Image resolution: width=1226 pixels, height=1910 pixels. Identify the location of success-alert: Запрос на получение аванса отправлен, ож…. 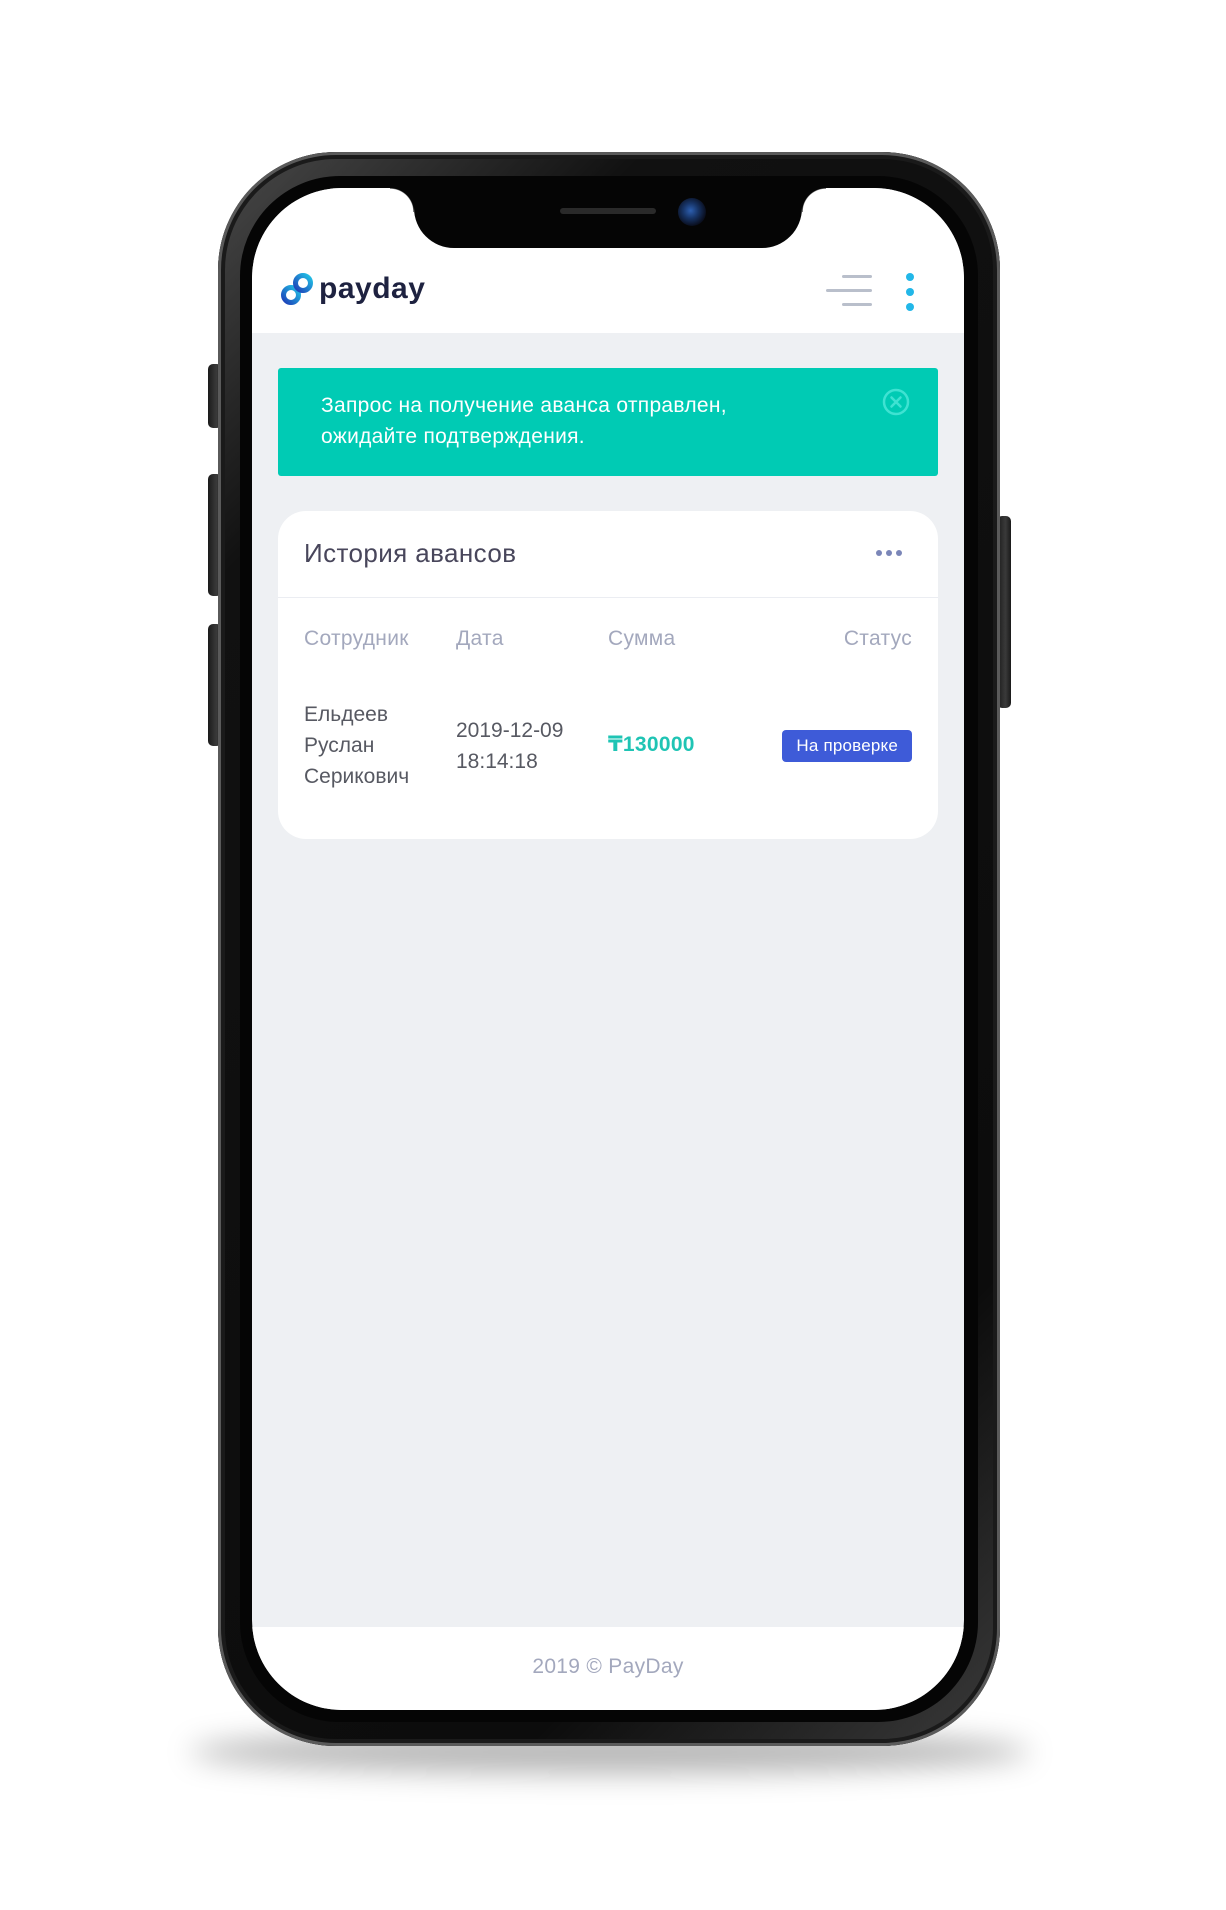
(608, 422).